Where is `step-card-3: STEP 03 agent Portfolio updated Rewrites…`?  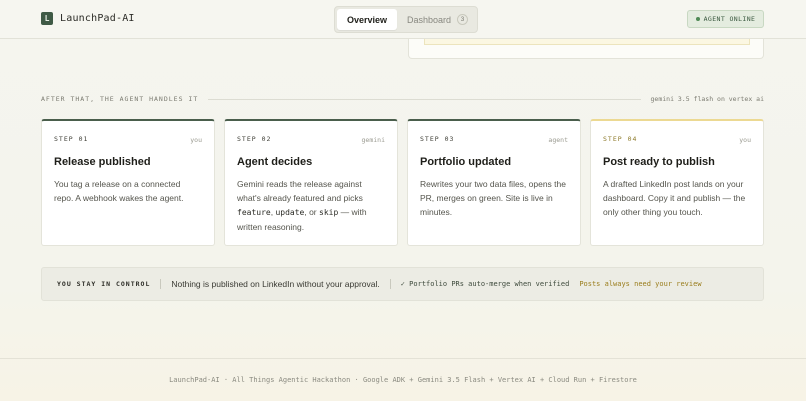
step-card-3: STEP 03 agent Portfolio updated Rewrites… is located at coordinates (494, 182).